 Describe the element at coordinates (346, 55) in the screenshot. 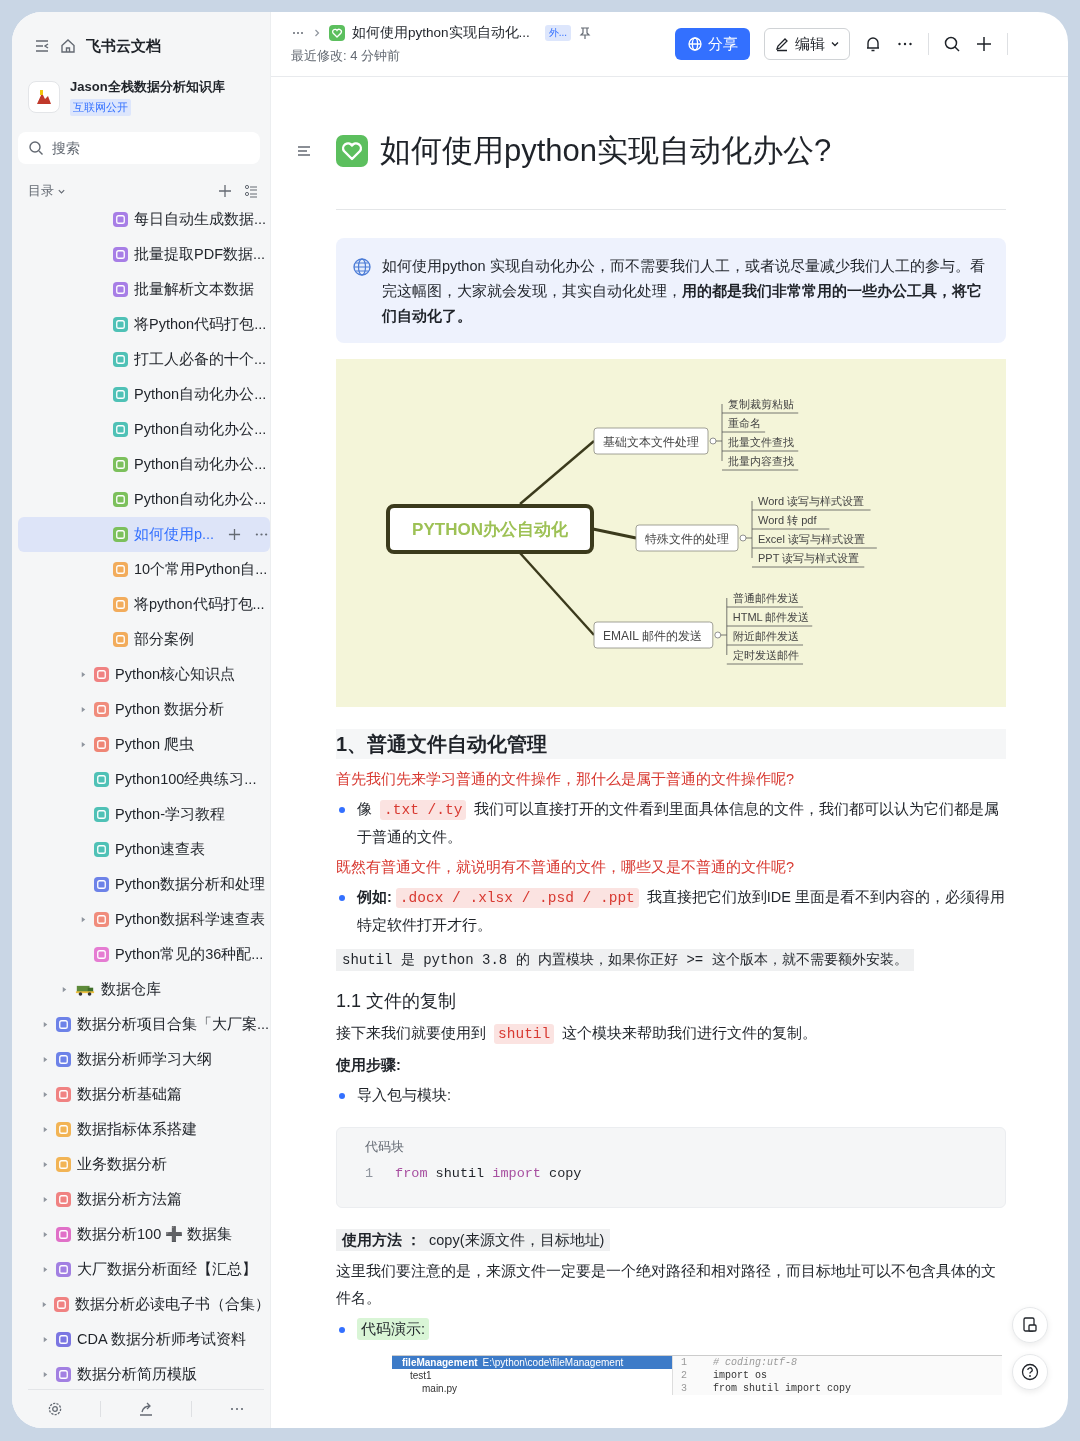

I see `last-modified: 最近修改: 4 分钟前` at that location.